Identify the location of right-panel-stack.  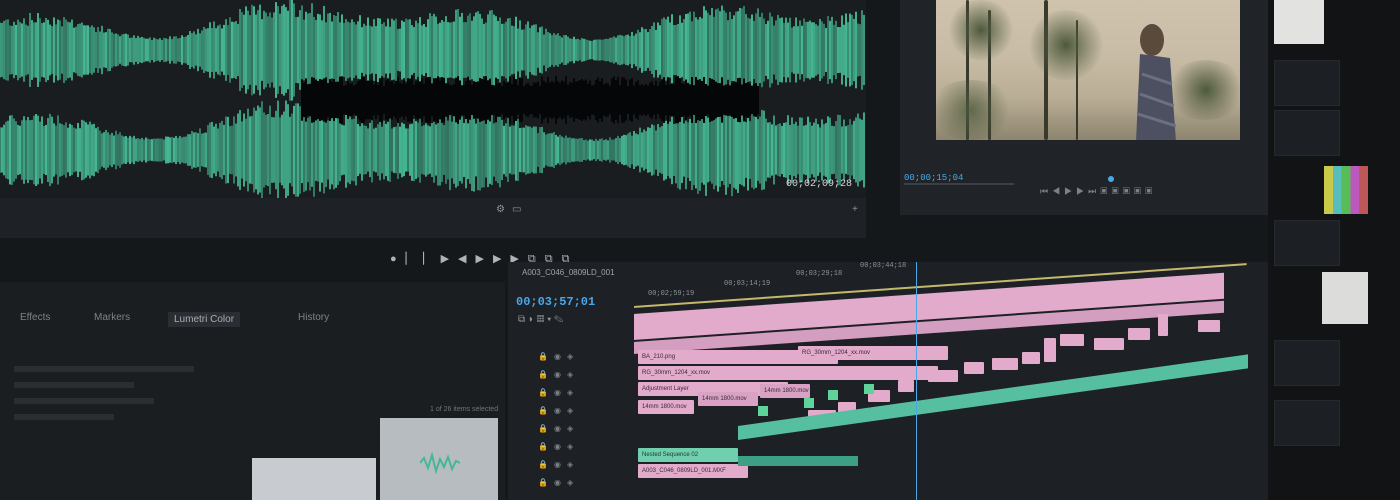
(1334, 250).